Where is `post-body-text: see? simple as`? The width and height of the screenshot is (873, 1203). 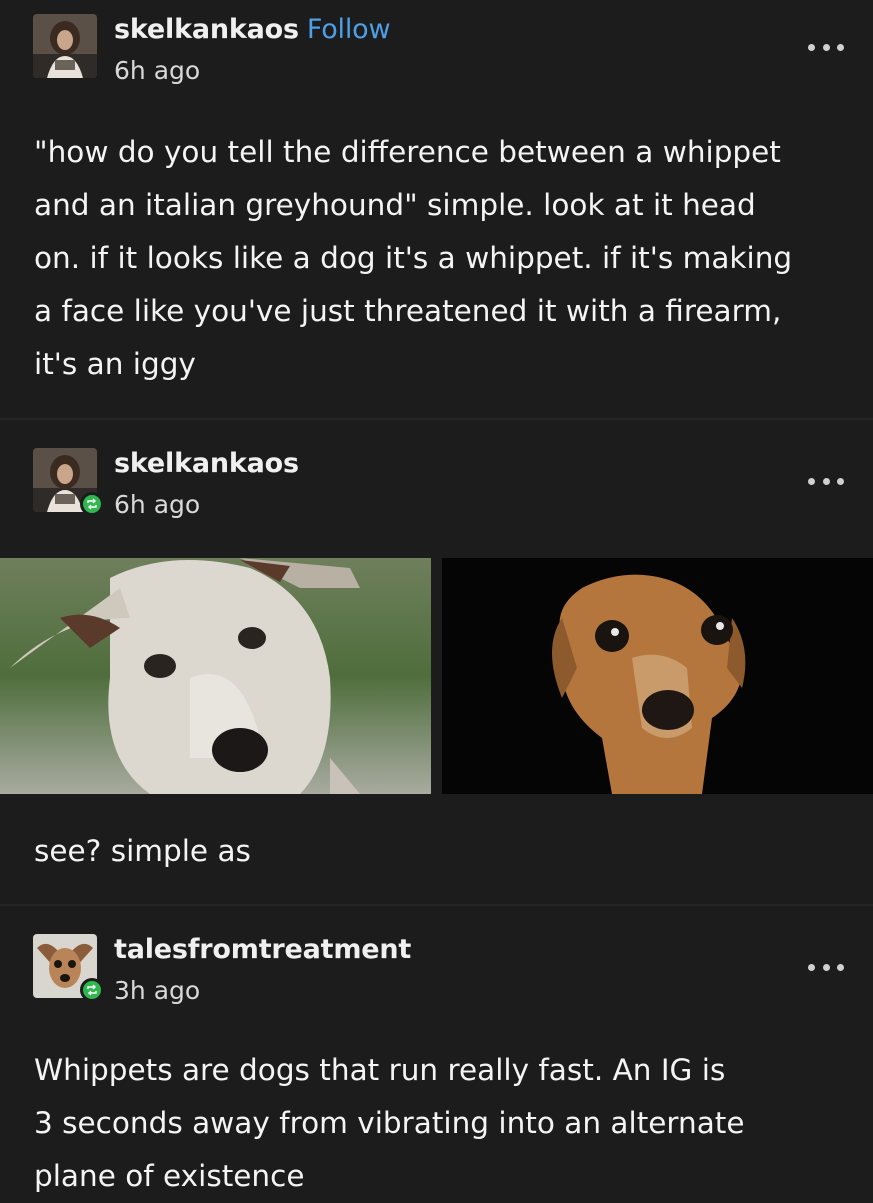 post-body-text: see? simple as is located at coordinates (142, 851).